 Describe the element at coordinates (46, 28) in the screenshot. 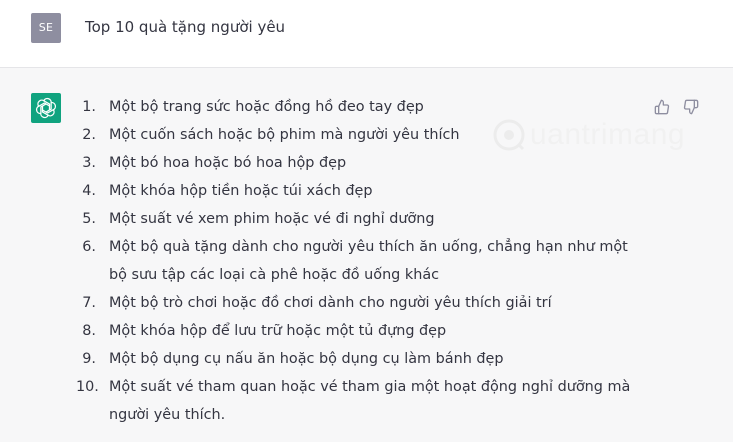

I see `user-avatar: SE` at that location.